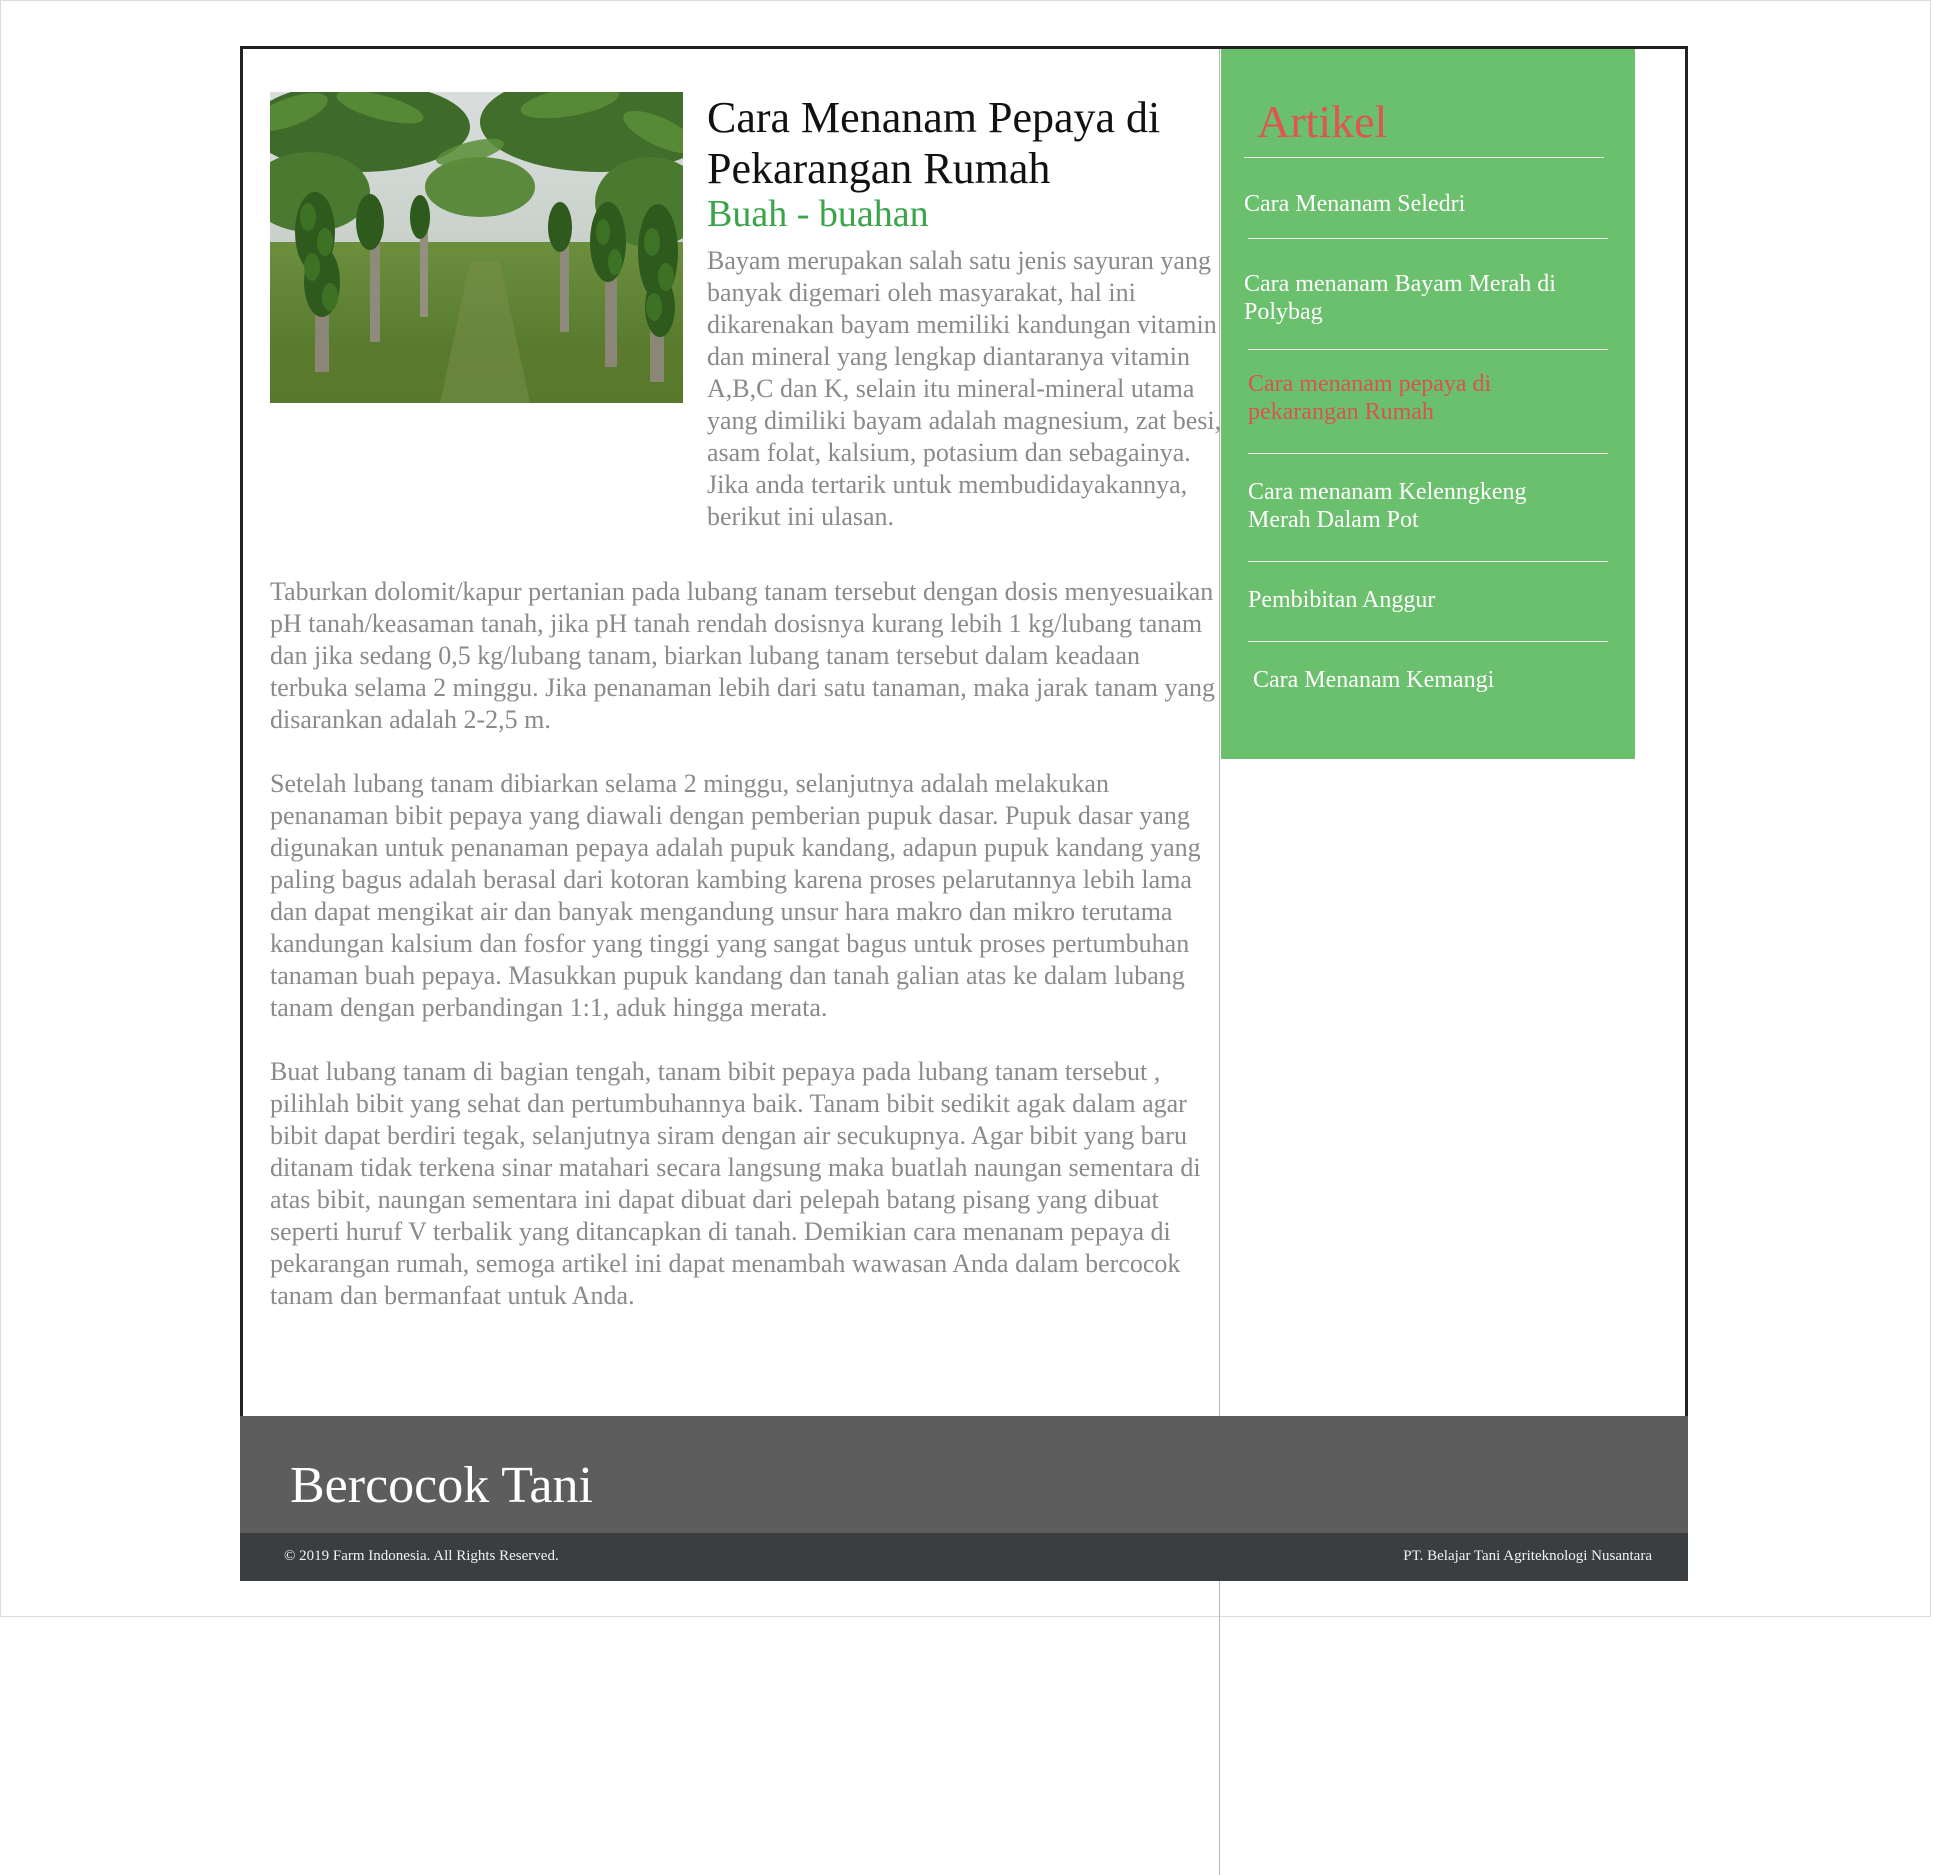 The height and width of the screenshot is (1875, 1933). I want to click on sidebar-item-kelengkeng: Cara menanam Kelenngkeng Merah Dalam Pot, so click(1408, 506).